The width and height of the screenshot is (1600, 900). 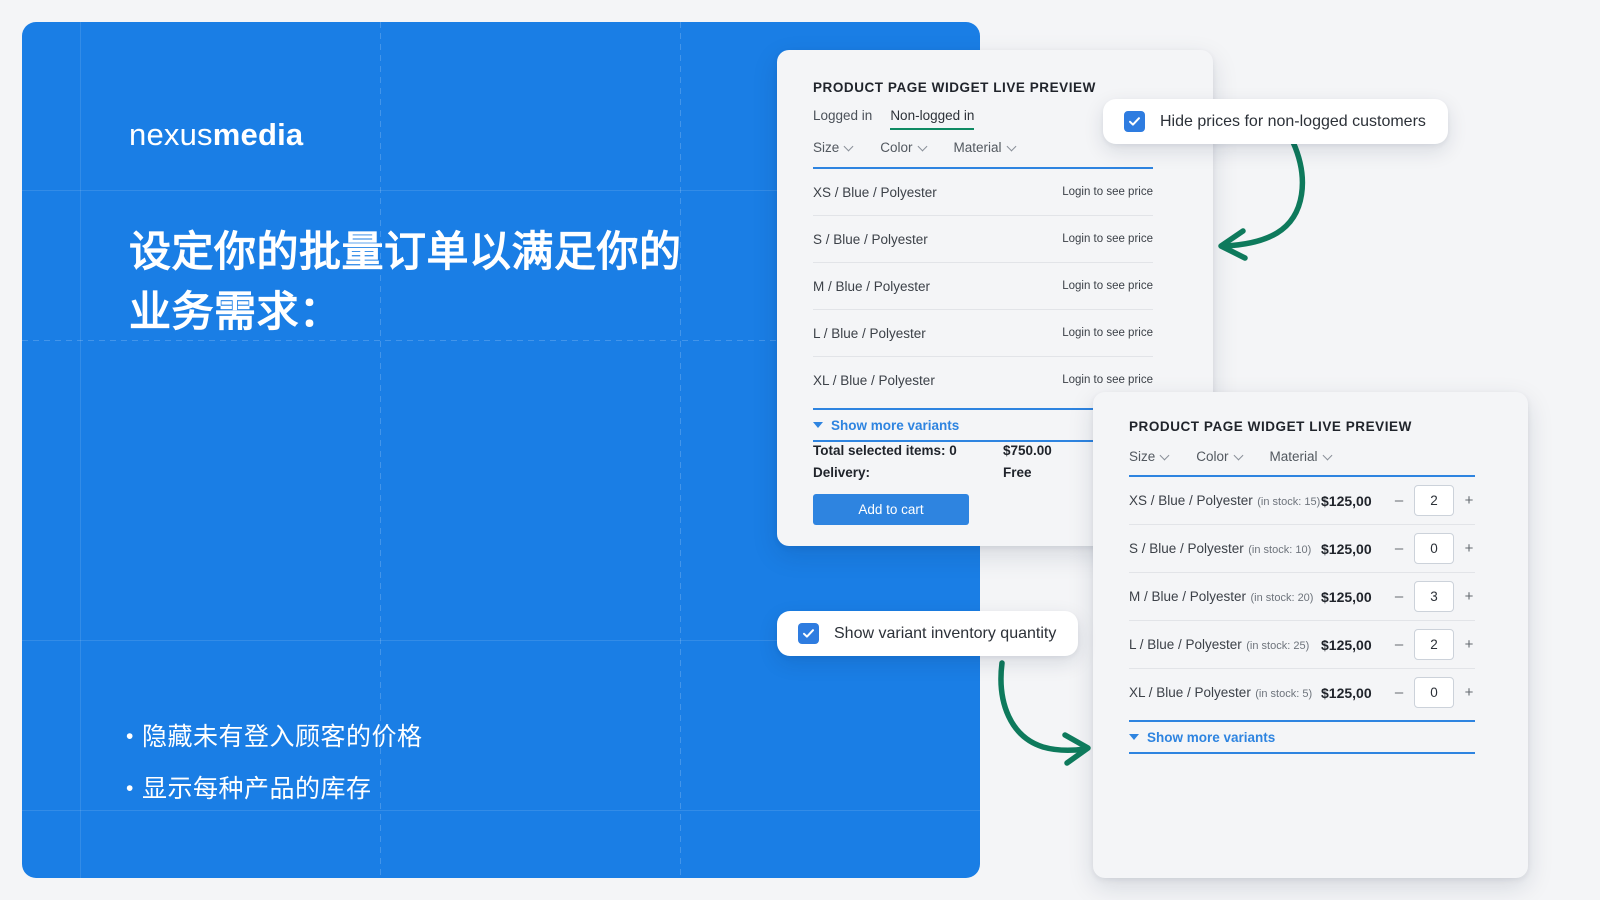 I want to click on delivery-label: Delivery:, so click(x=842, y=472).